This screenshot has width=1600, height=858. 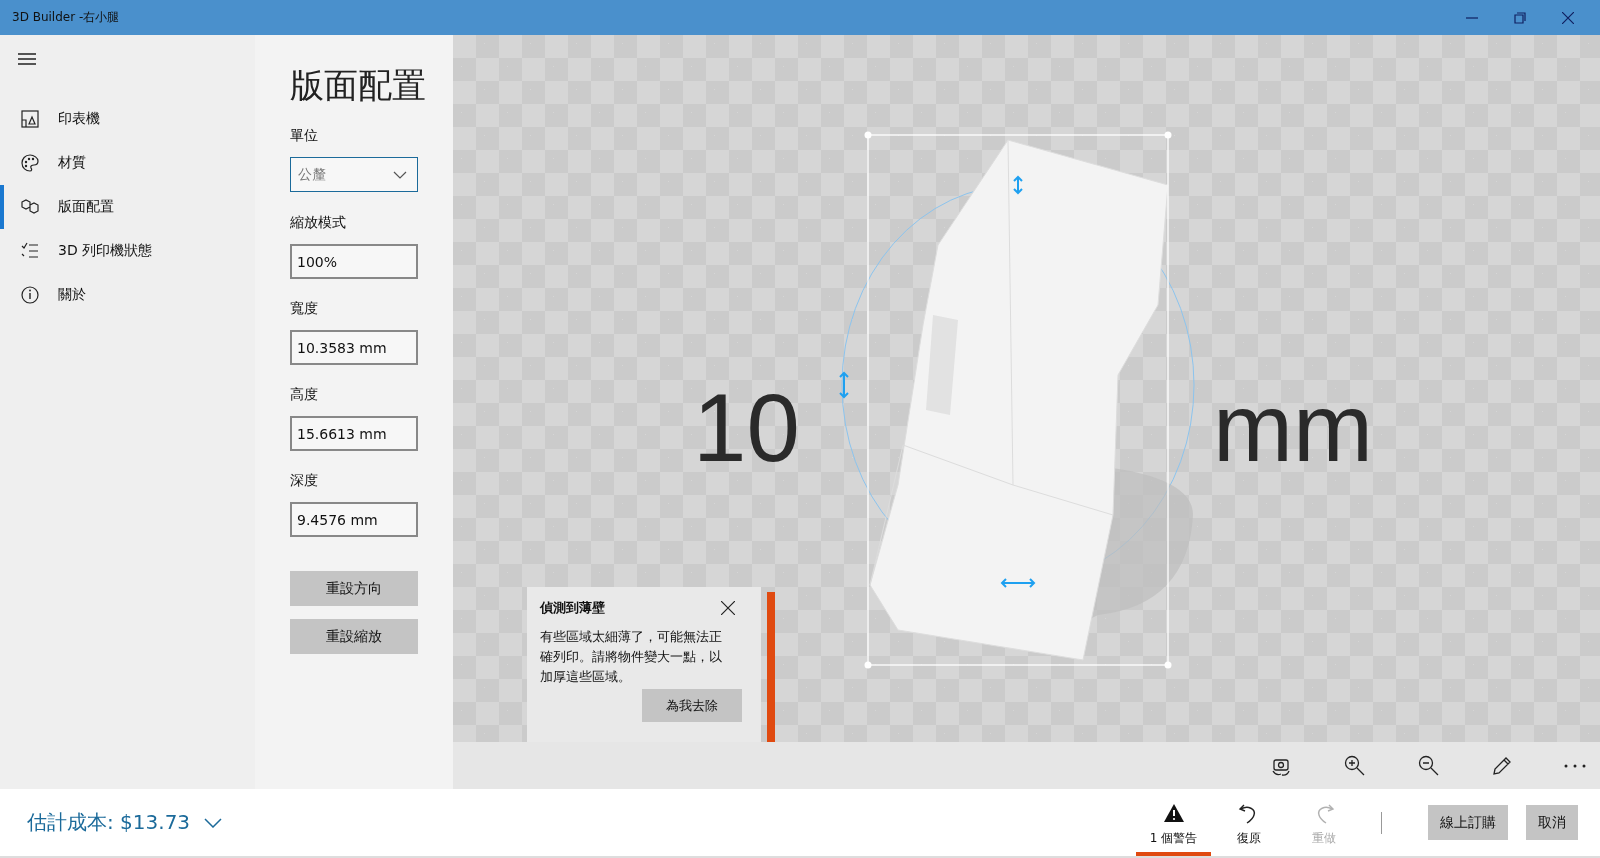 I want to click on minimize-icon, so click(x=1472, y=17).